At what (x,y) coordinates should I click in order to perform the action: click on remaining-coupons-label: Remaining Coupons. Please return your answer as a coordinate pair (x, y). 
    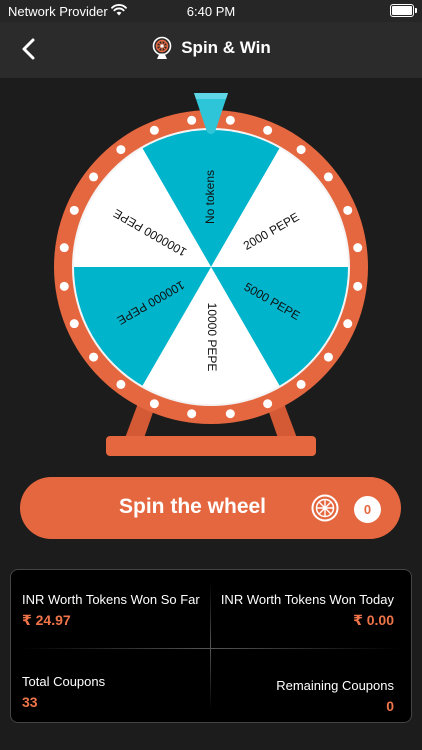
    Looking at the image, I should click on (335, 685).